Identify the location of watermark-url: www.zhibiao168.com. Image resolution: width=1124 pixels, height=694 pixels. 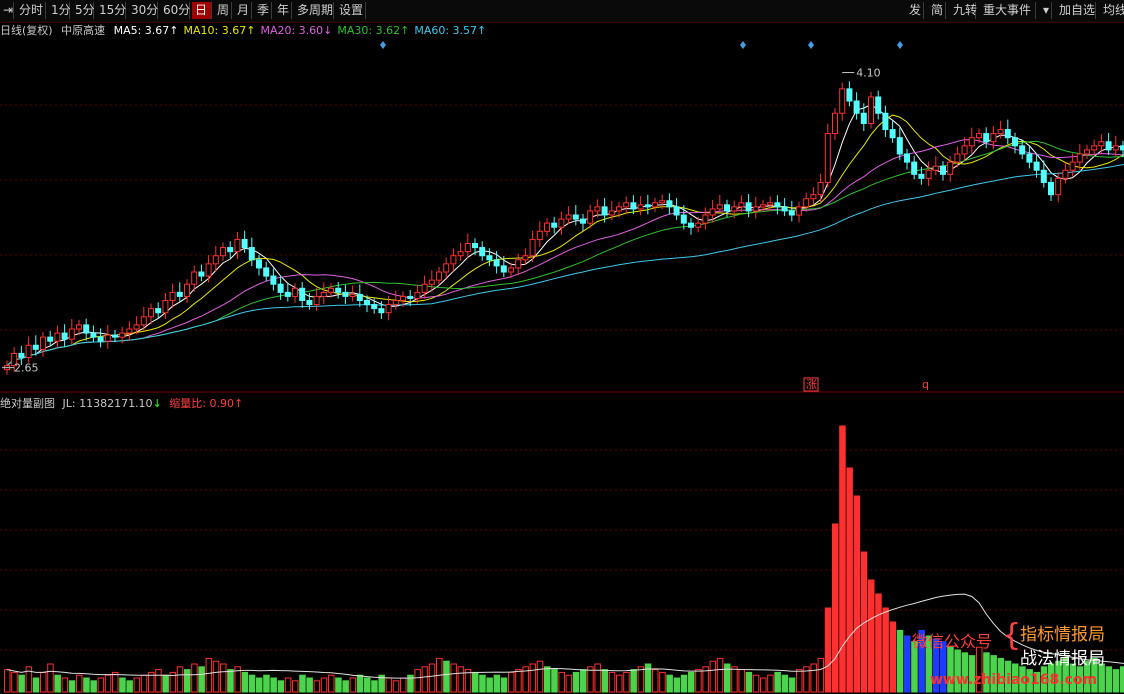
(1014, 680).